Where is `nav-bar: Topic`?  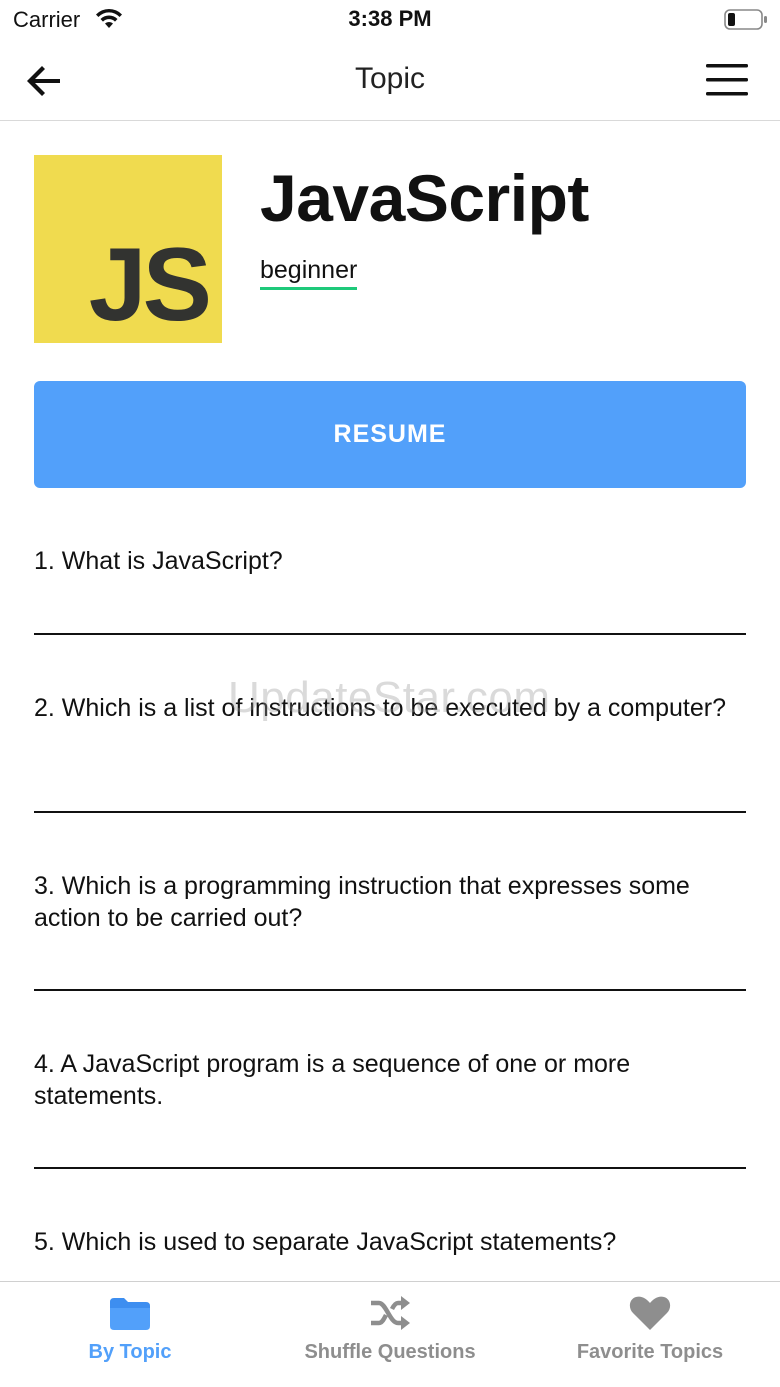 nav-bar: Topic is located at coordinates (390, 80).